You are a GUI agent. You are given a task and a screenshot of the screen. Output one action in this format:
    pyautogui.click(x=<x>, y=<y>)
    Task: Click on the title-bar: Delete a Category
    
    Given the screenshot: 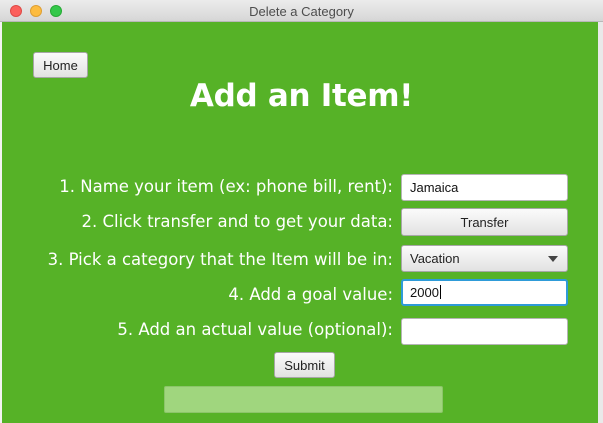 What is the action you would take?
    pyautogui.click(x=301, y=11)
    